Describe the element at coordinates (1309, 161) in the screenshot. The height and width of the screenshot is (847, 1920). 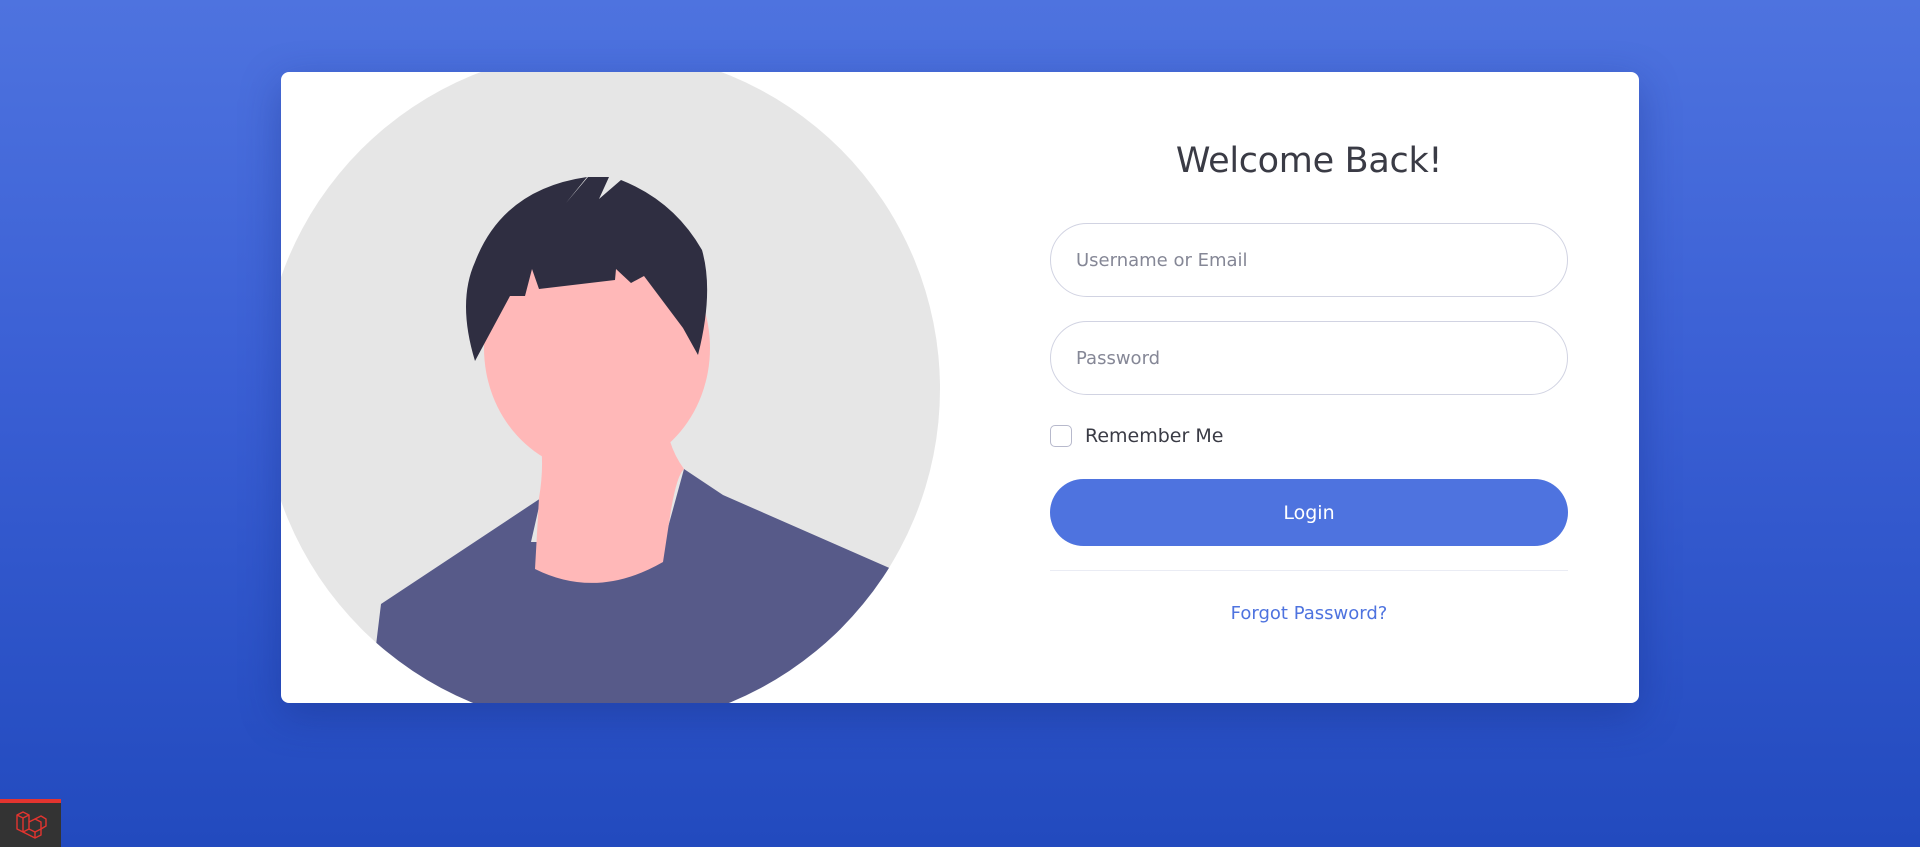
I see `page-title: Welcome Back!` at that location.